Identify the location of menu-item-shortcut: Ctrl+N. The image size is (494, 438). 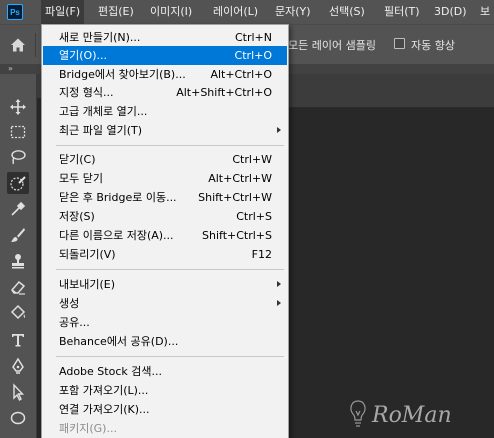
(253, 37).